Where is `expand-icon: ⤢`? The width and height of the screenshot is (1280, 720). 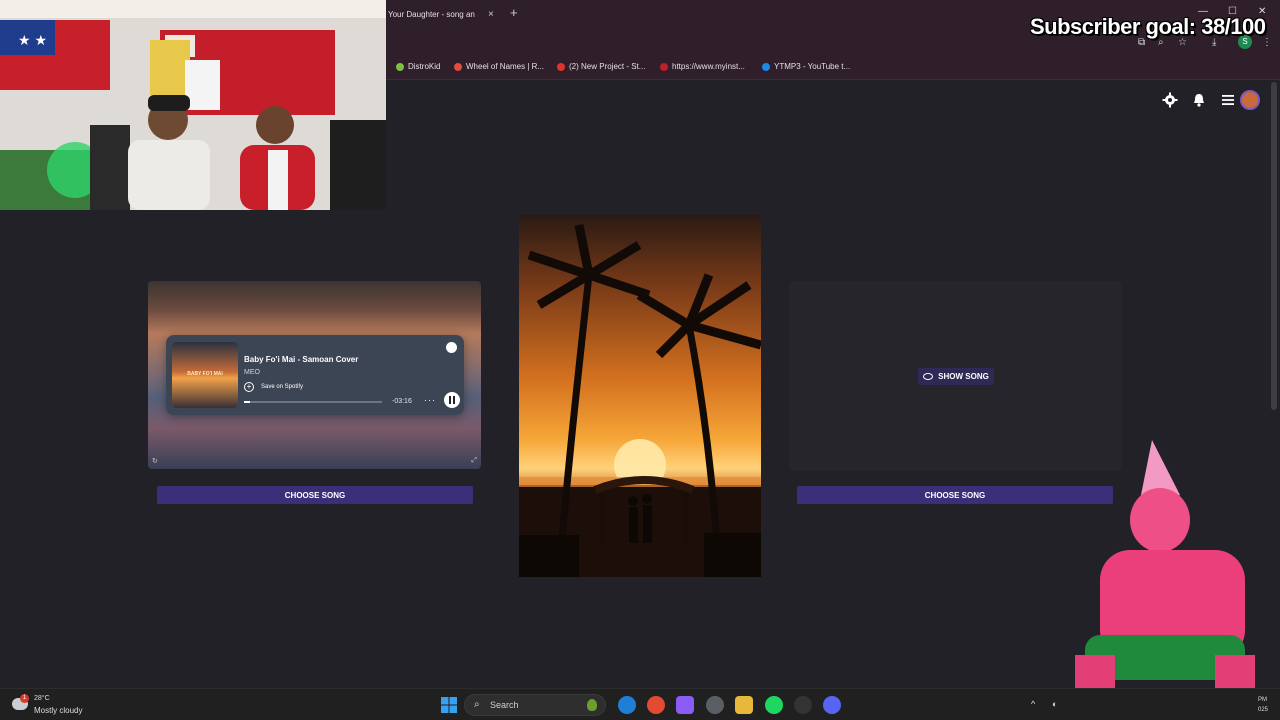 expand-icon: ⤢ is located at coordinates (474, 461).